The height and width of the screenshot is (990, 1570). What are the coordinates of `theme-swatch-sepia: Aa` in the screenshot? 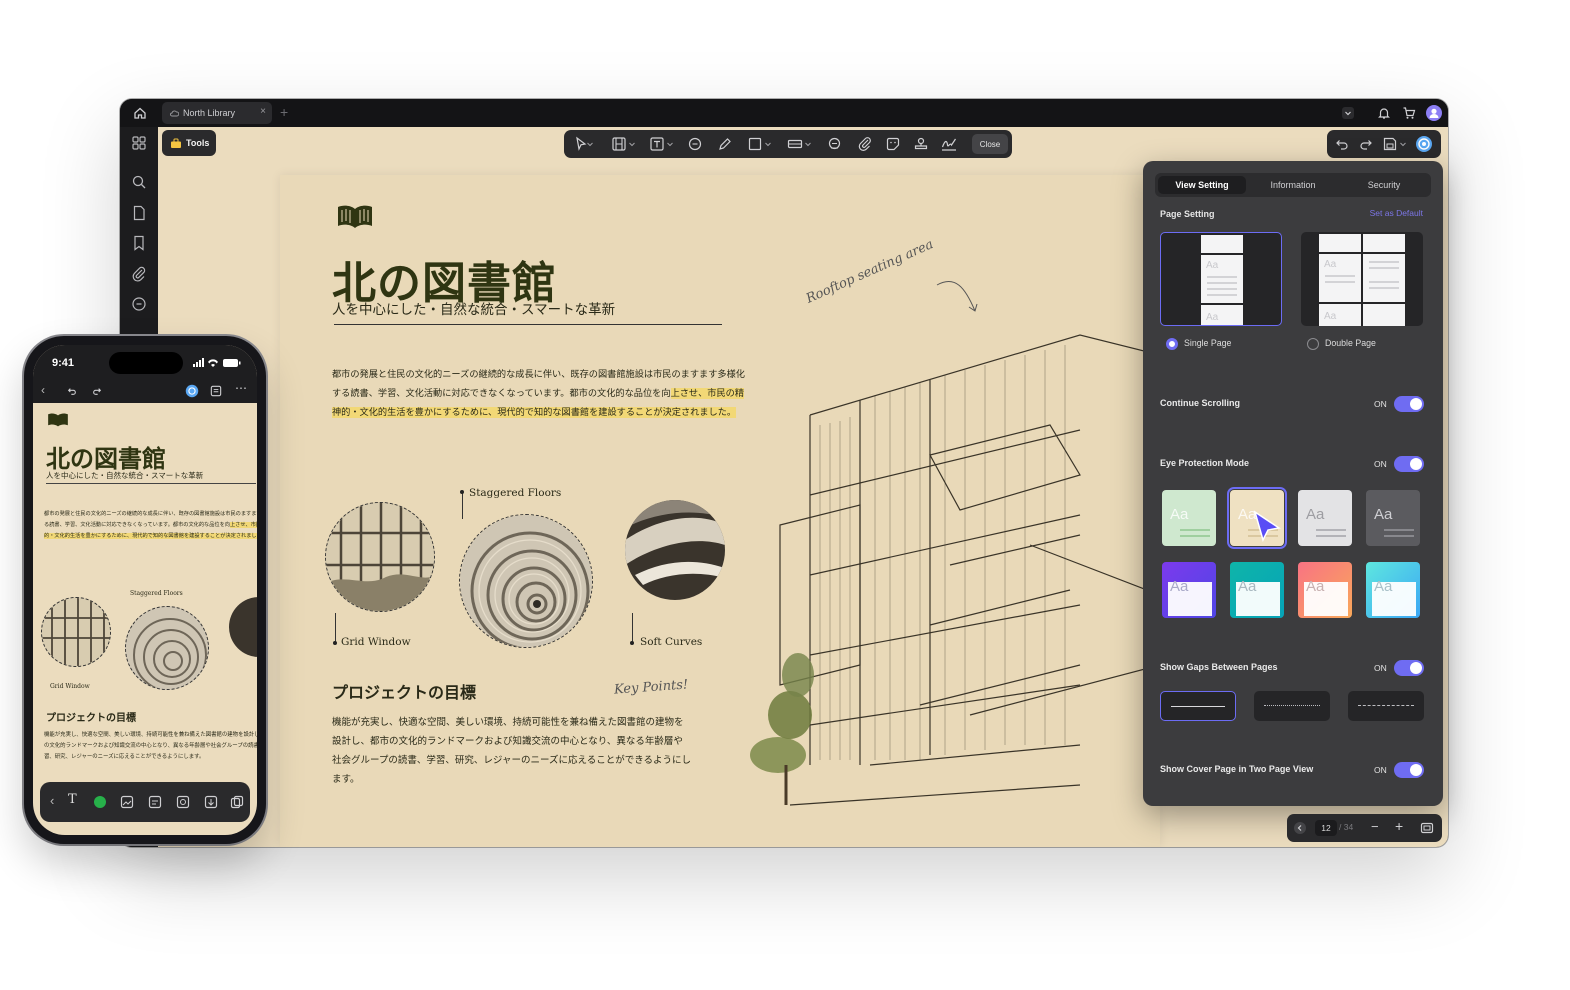 It's located at (1257, 518).